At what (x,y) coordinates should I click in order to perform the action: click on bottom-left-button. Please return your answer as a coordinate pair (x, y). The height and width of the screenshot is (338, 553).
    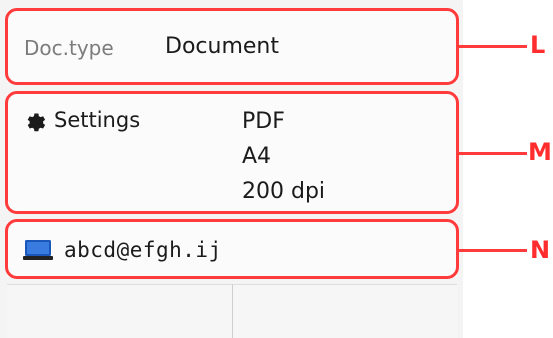
    Looking at the image, I should click on (120, 311).